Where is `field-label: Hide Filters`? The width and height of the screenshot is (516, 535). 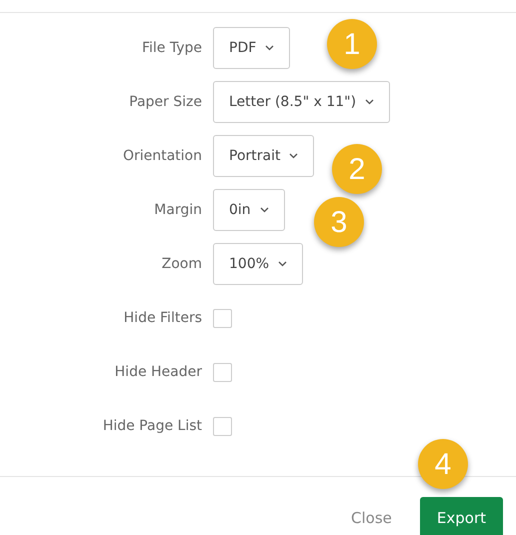 field-label: Hide Filters is located at coordinates (162, 318).